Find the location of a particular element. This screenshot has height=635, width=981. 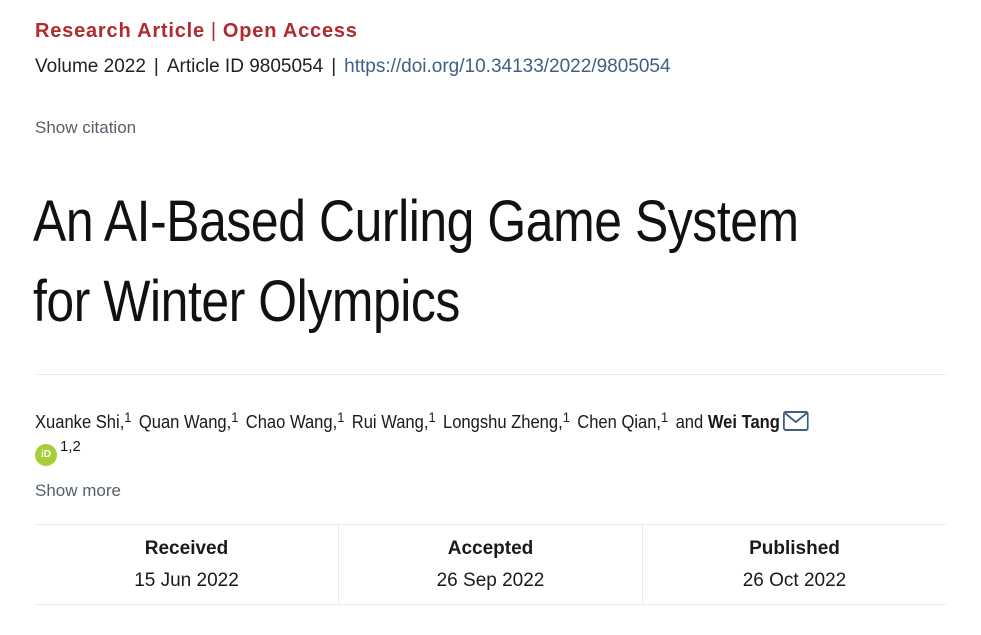

author-name: Rui Wang, is located at coordinates (390, 422).